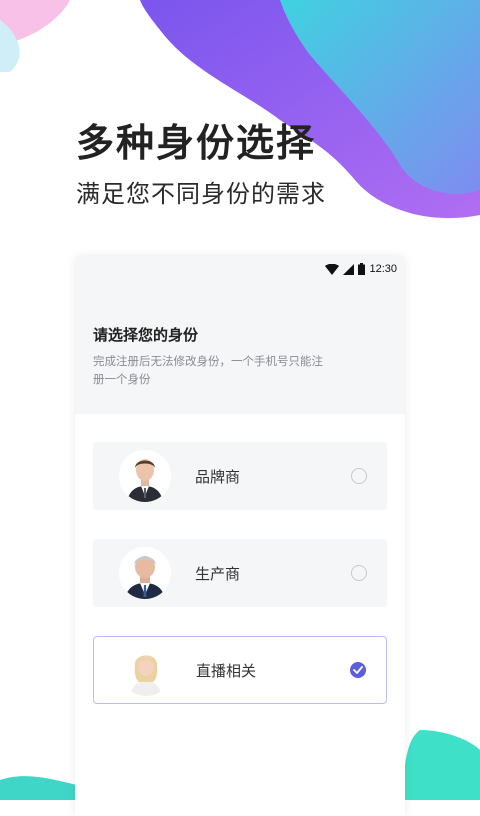 Image resolution: width=480 pixels, height=816 pixels. I want to click on signal-icon, so click(349, 269).